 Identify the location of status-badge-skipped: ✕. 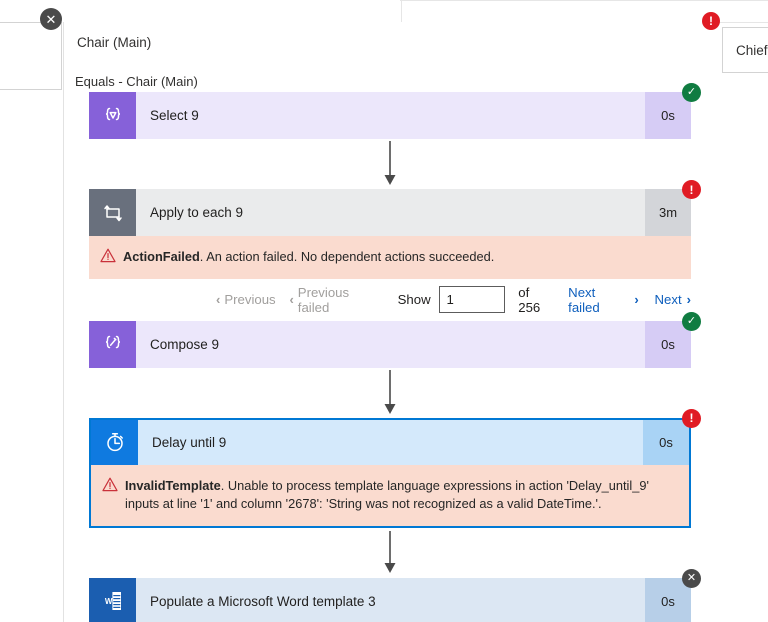
(691, 578).